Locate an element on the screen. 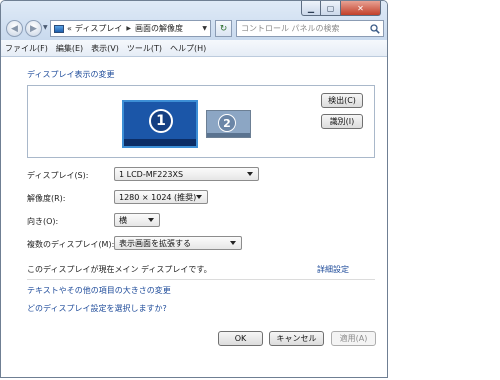  menu-file: ファイル(F) is located at coordinates (26, 48).